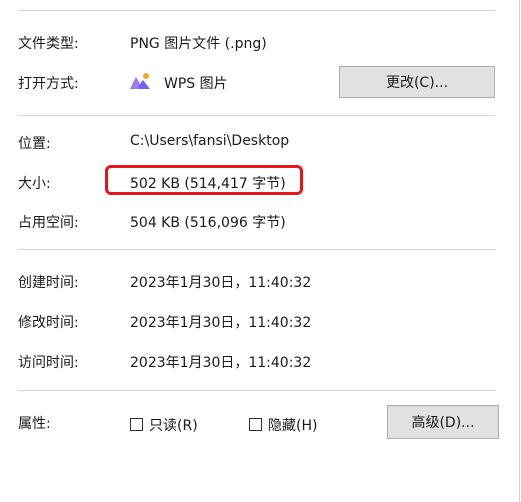  I want to click on hidden-checkbox-label: 隐藏(H), so click(292, 425).